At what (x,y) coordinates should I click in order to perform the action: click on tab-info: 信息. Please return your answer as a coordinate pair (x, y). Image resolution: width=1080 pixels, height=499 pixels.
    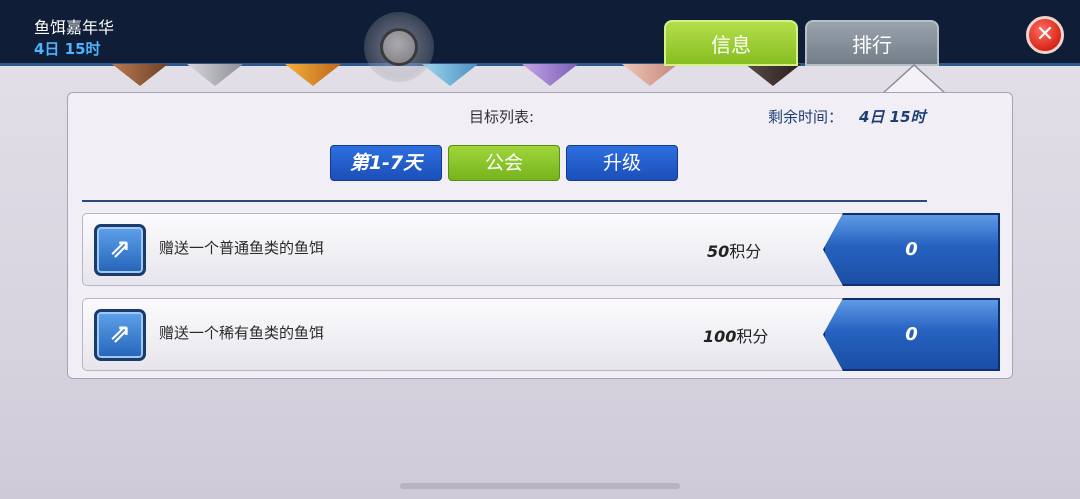
    Looking at the image, I should click on (731, 43).